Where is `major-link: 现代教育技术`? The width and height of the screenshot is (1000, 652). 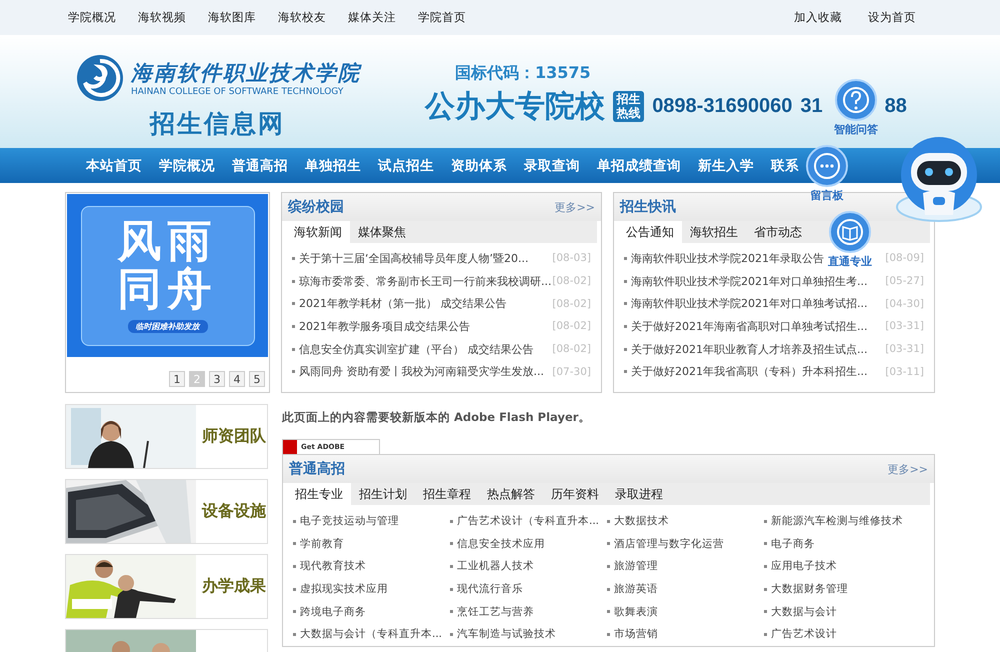 major-link: 现代教育技术 is located at coordinates (333, 566).